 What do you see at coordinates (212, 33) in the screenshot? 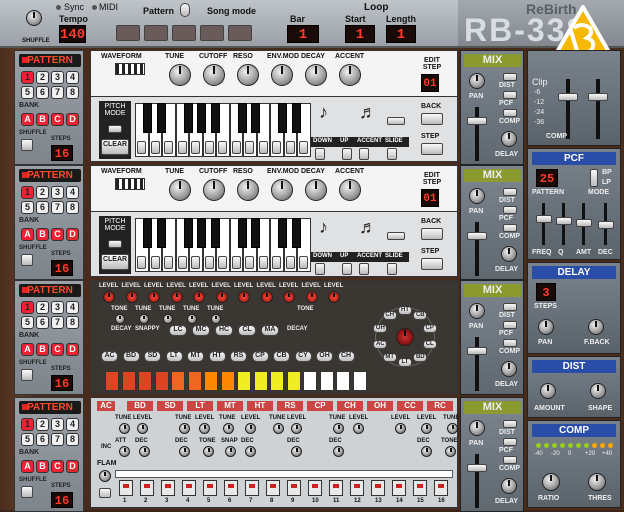
I see `forward-button` at bounding box center [212, 33].